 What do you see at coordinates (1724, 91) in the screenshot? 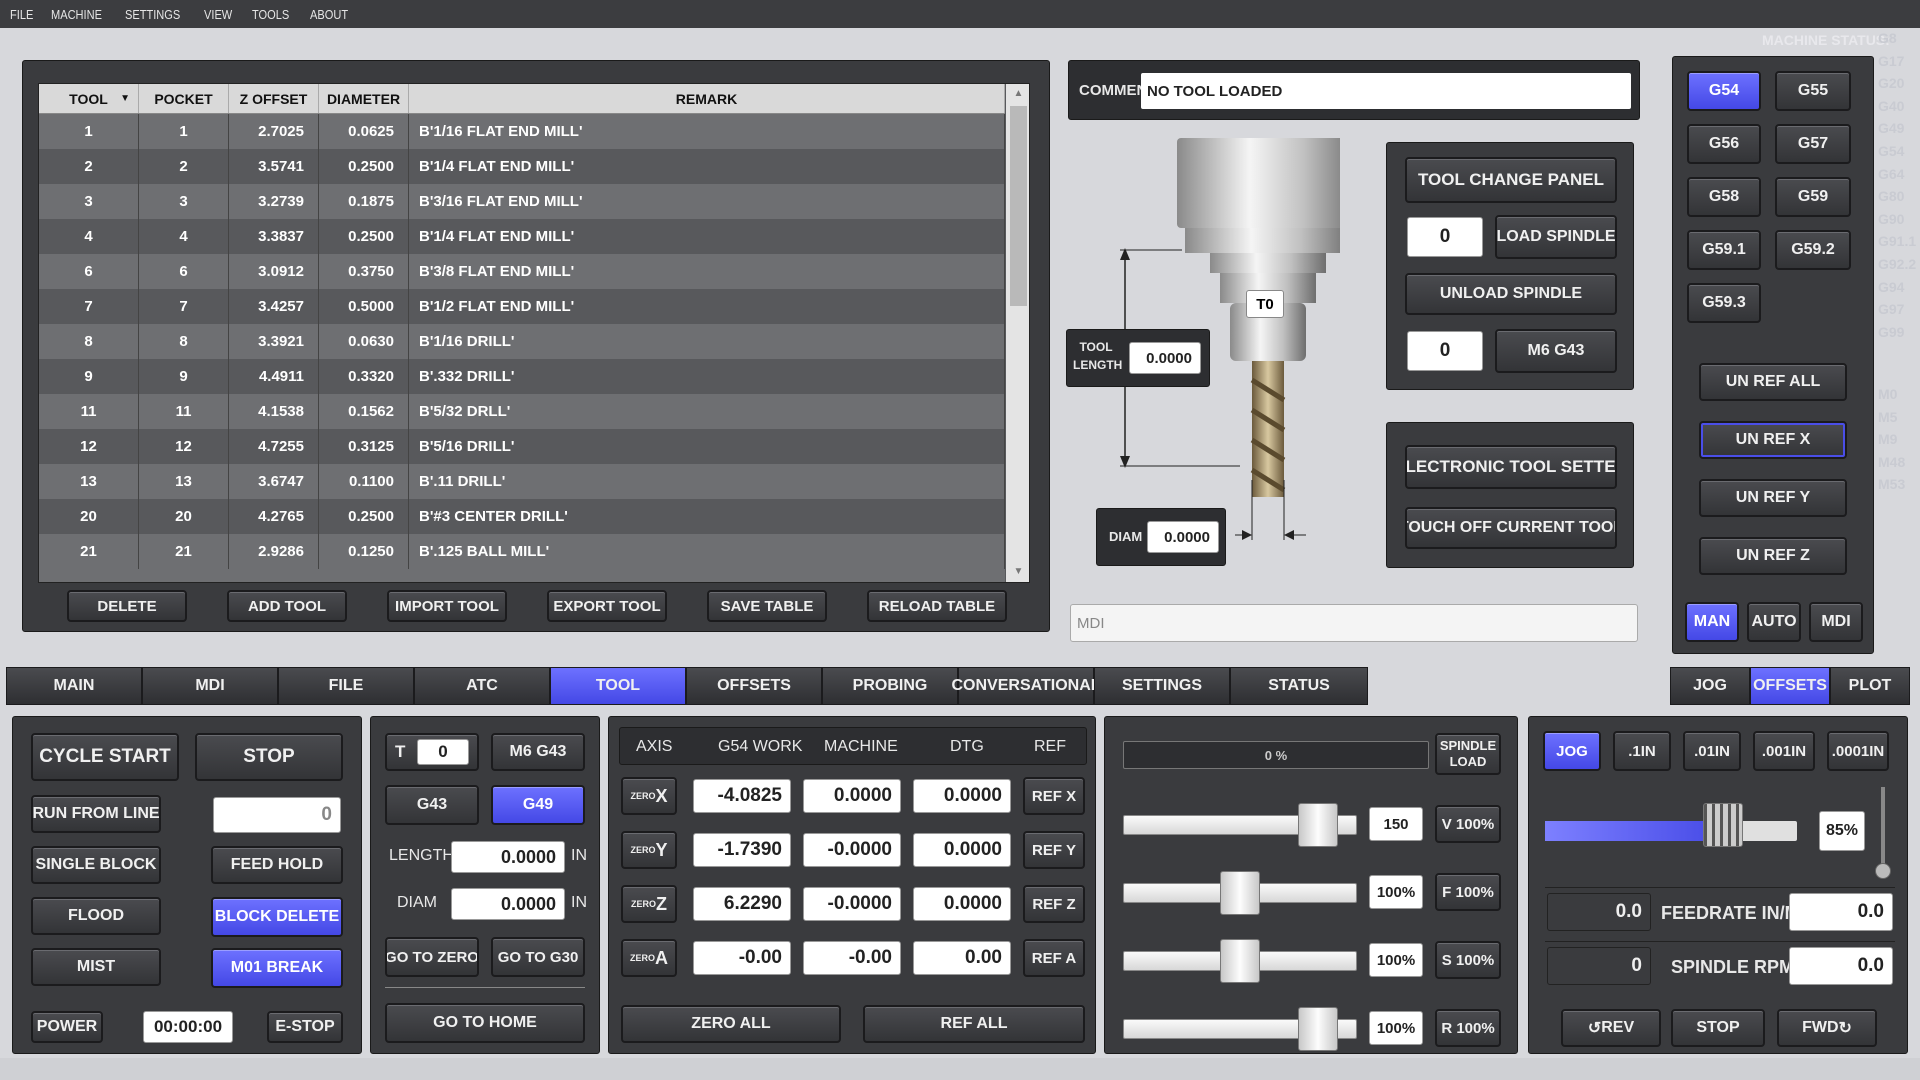
I see `wcs-g54: G54` at bounding box center [1724, 91].